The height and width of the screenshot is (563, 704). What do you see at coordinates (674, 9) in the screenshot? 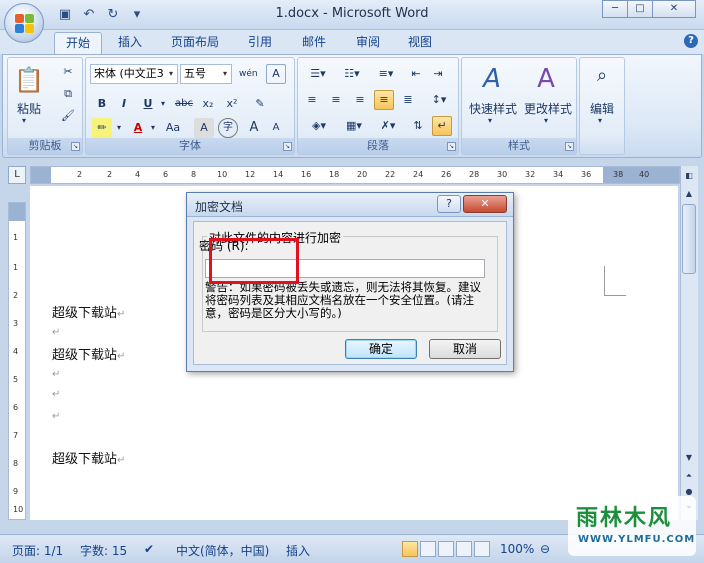
I see `close-button: ✕` at bounding box center [674, 9].